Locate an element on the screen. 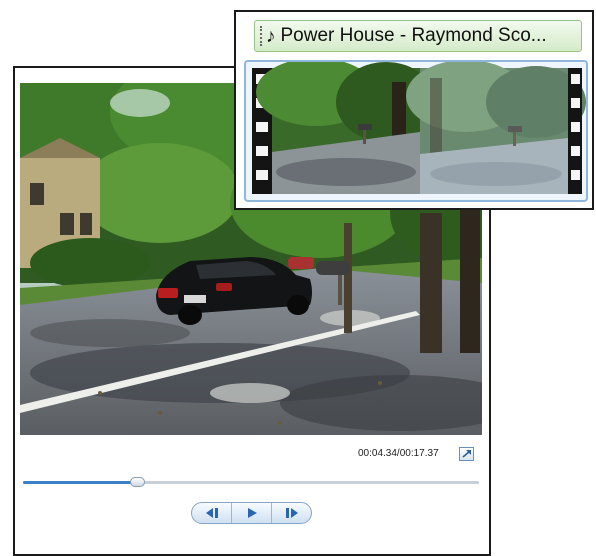  previous-frame-button is located at coordinates (212, 513).